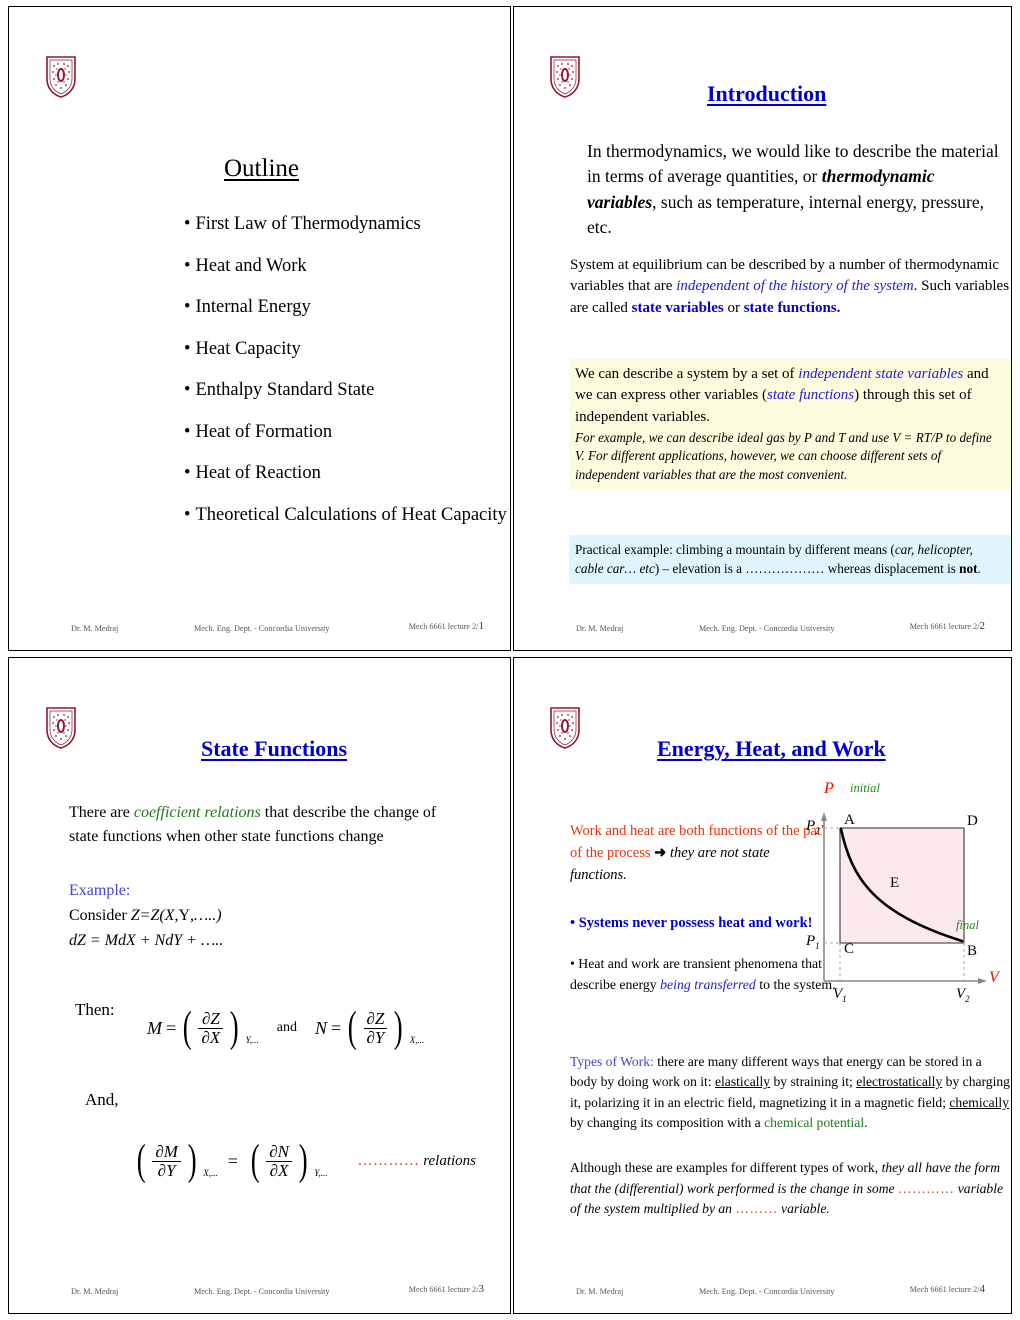  Describe the element at coordinates (95, 1009) in the screenshot. I see `sf-then-label: Then:` at that location.